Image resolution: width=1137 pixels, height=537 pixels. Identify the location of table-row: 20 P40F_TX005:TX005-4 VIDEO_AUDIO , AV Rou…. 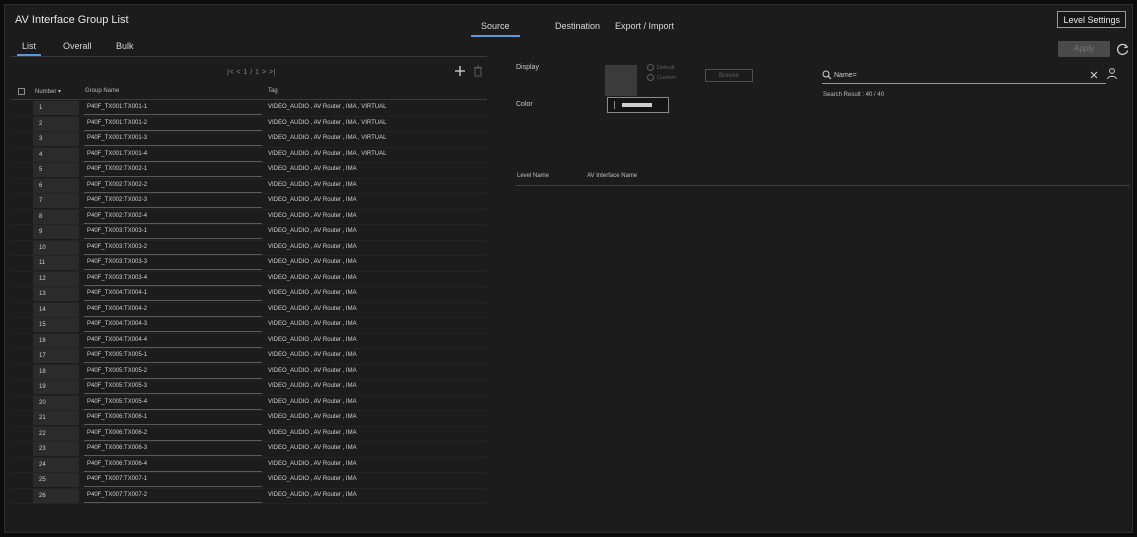
(249, 403).